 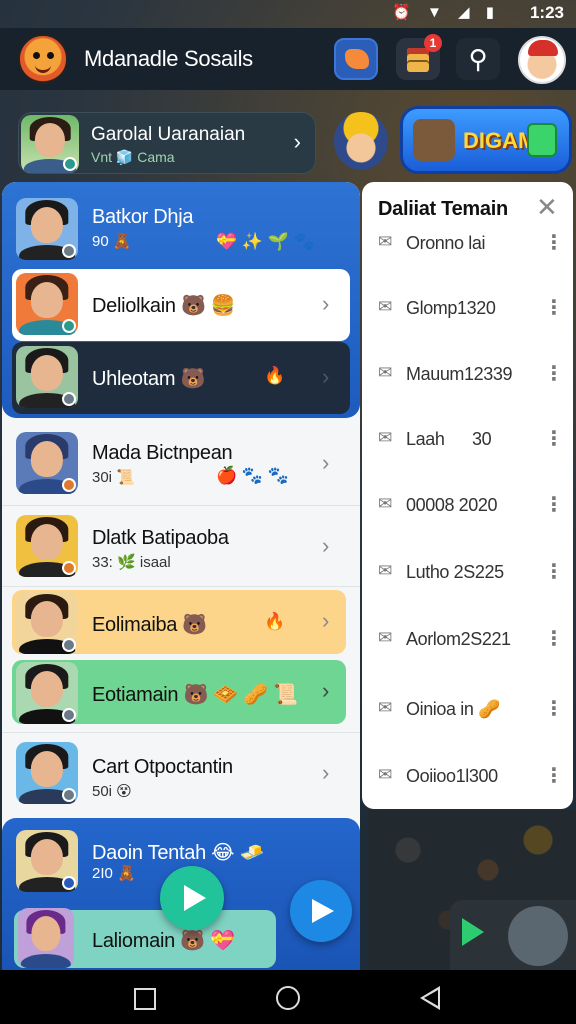 I want to click on friend-label: Oinioa in 🥜, so click(x=453, y=709).